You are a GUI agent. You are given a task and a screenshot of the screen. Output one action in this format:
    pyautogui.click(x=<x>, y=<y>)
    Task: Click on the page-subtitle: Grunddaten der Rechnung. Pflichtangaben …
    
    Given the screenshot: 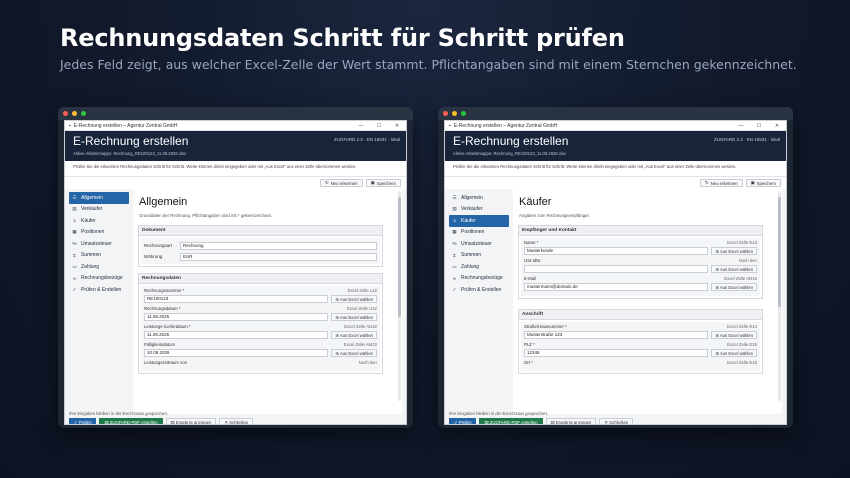 What is the action you would take?
    pyautogui.click(x=206, y=215)
    